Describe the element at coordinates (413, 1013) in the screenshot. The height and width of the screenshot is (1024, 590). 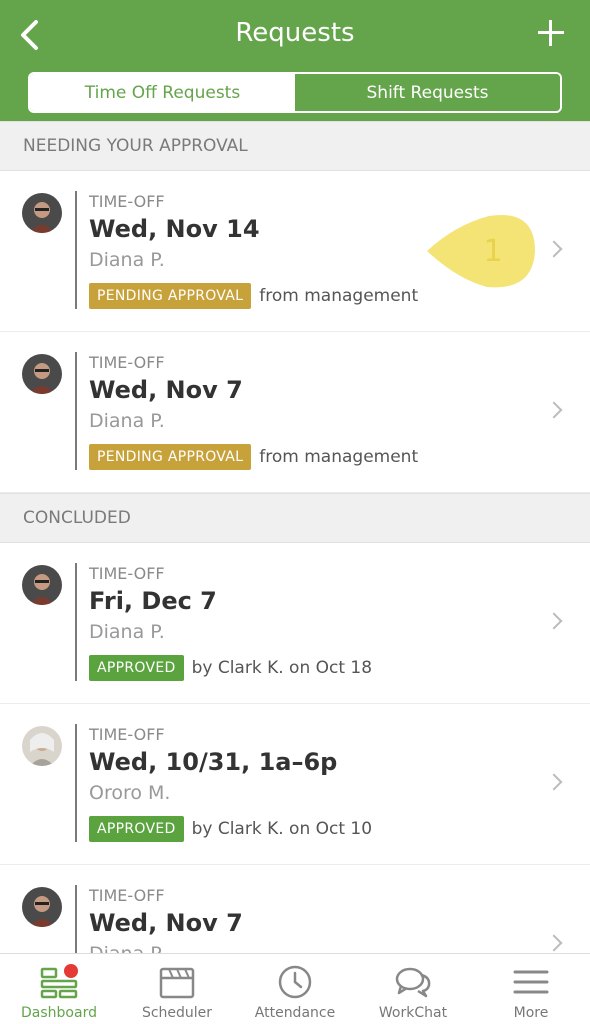
I see `tab-label: WorkChat` at that location.